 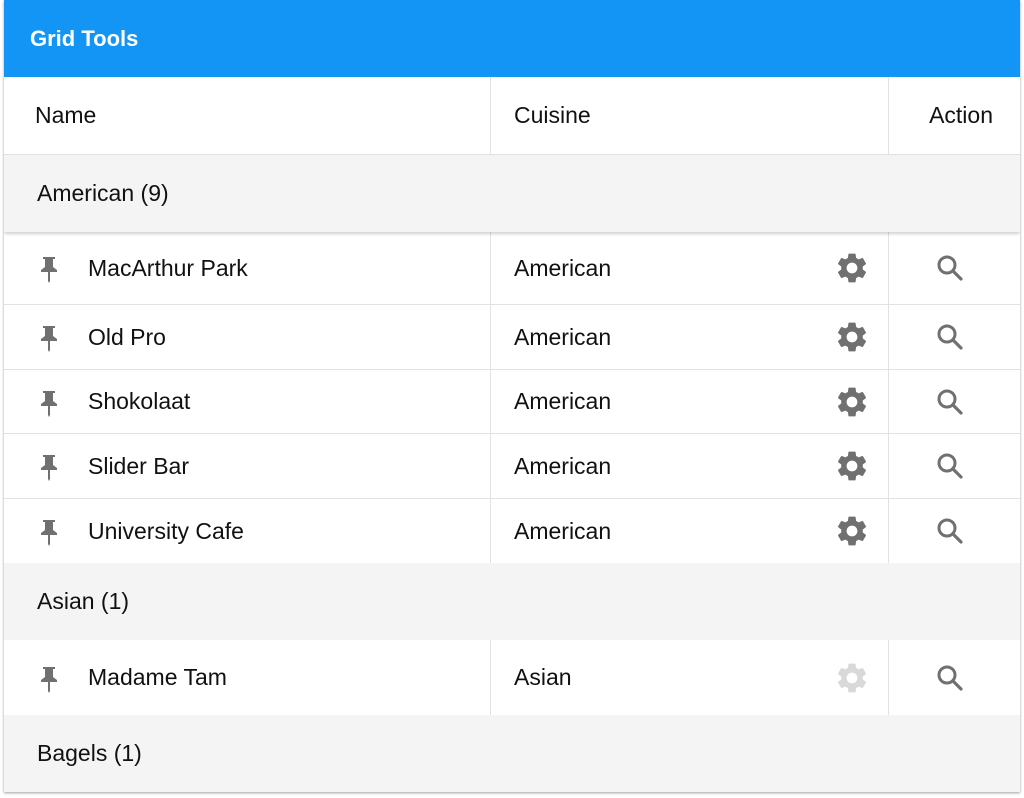 I want to click on group-label: Asian (1), so click(x=83, y=601).